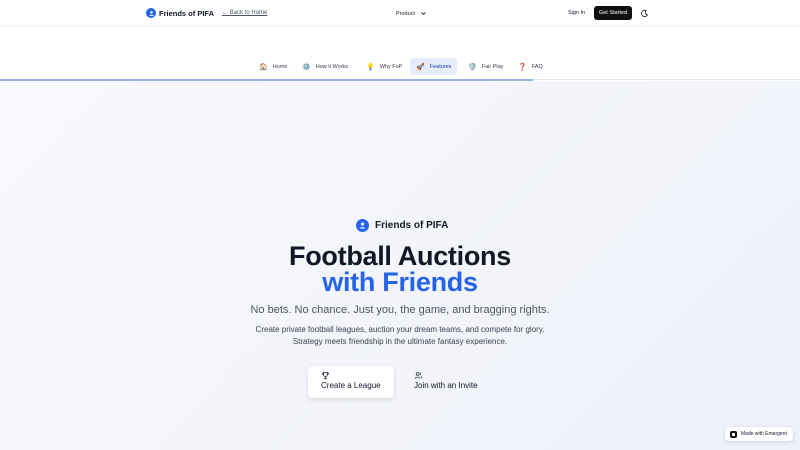 This screenshot has width=800, height=450. I want to click on tab-fair-play: 🛡️ Fair Play, so click(485, 66).